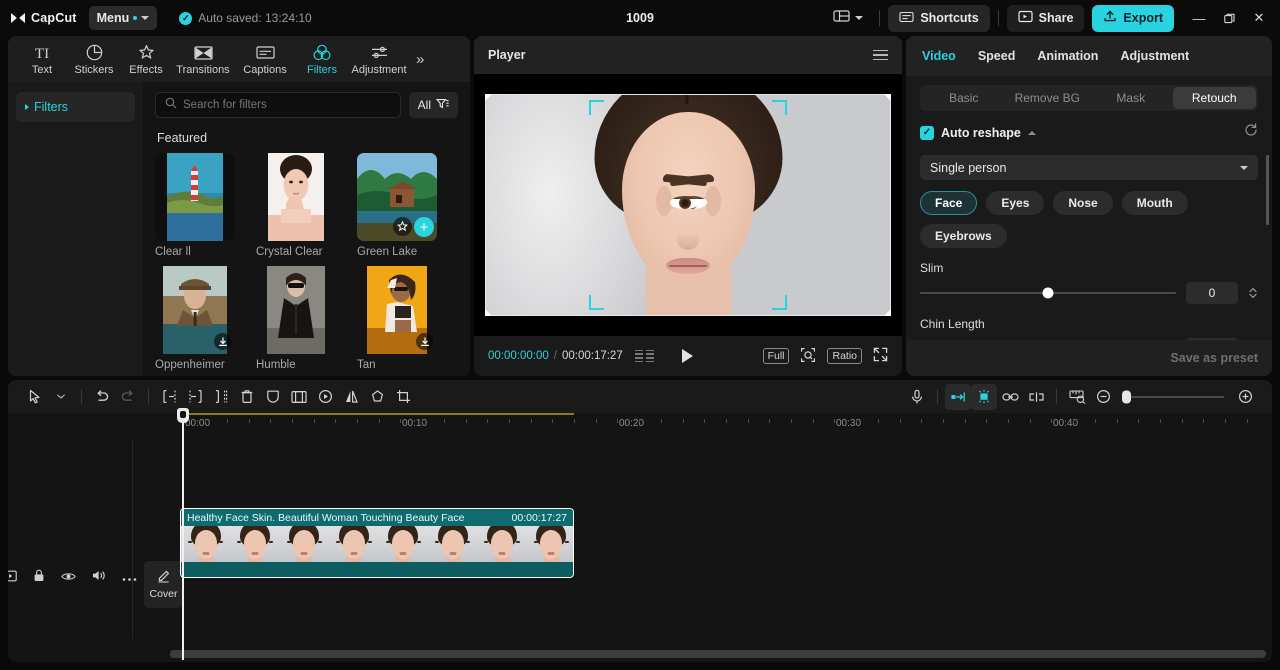 This screenshot has width=1280, height=670. Describe the element at coordinates (278, 105) in the screenshot. I see `search-input: Search for filters` at that location.